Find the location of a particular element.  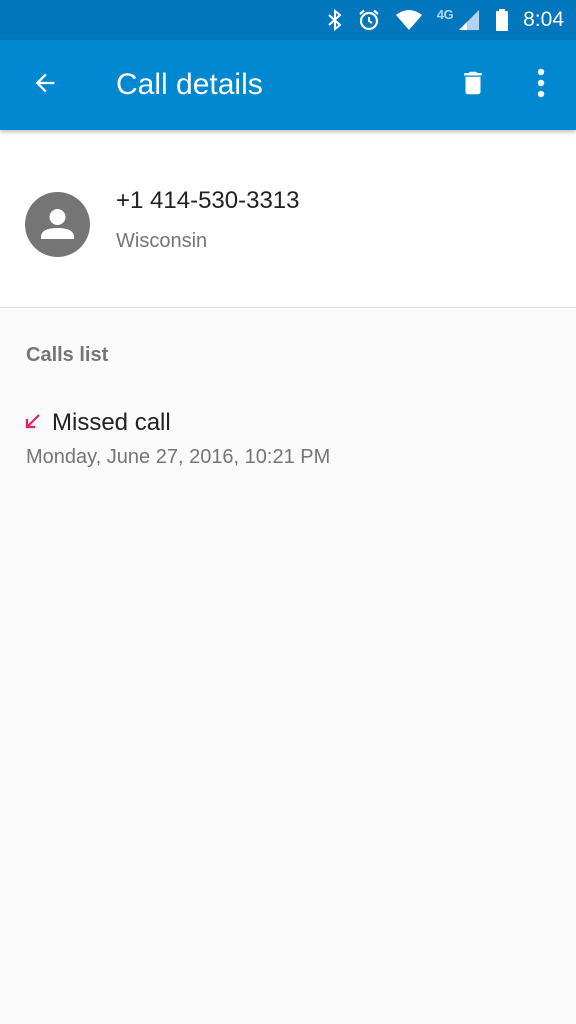

status-time: 8:04 is located at coordinates (543, 19).